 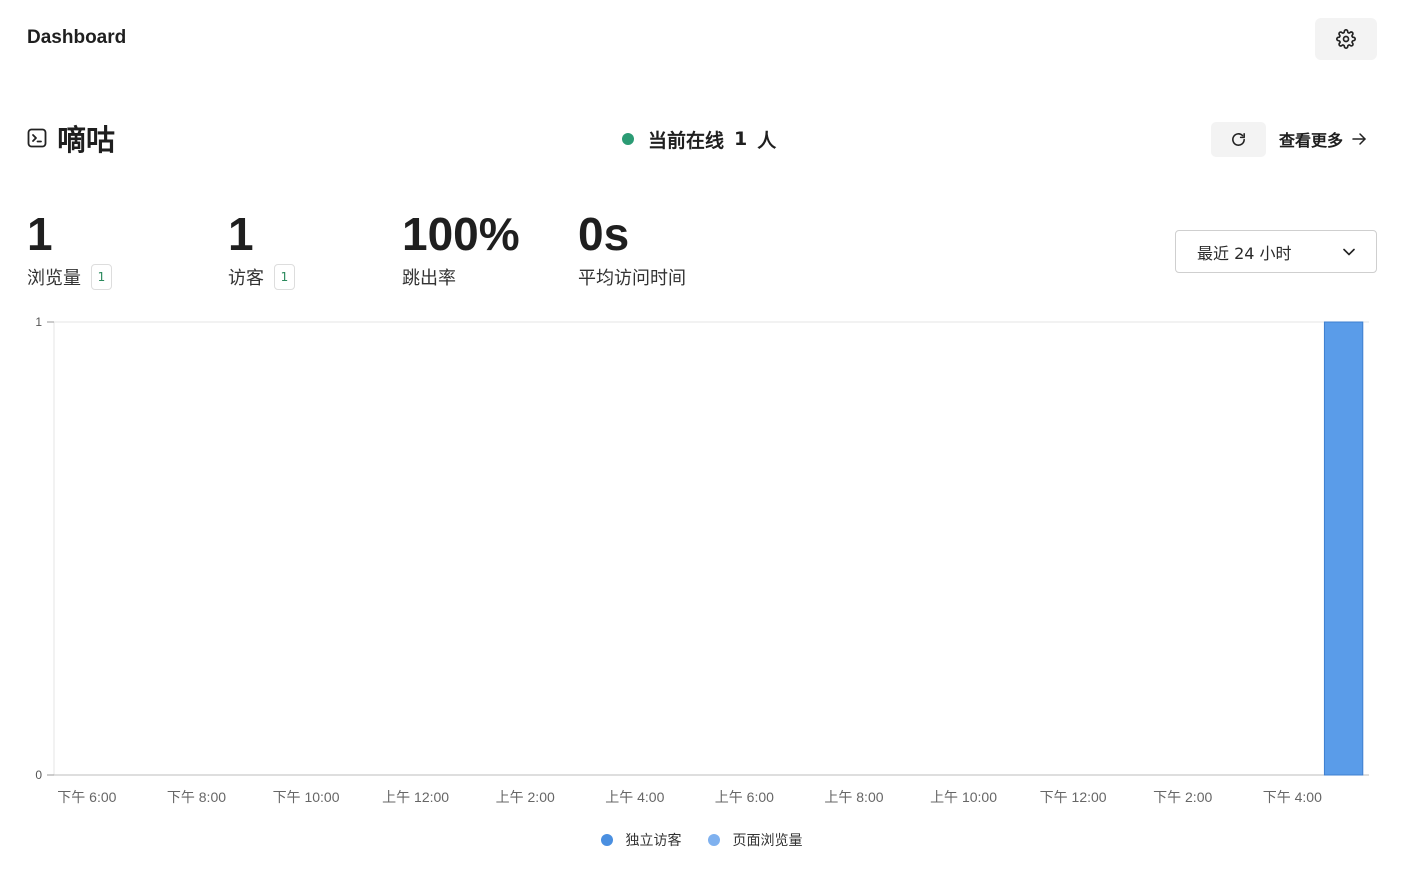 What do you see at coordinates (701, 840) in the screenshot?
I see `chart-legend: 独立访客 页面浏览量` at bounding box center [701, 840].